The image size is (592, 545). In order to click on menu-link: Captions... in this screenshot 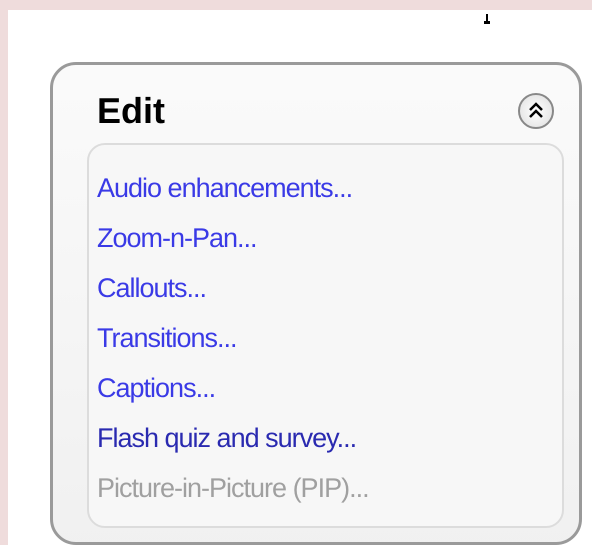, I will do `click(156, 387)`.